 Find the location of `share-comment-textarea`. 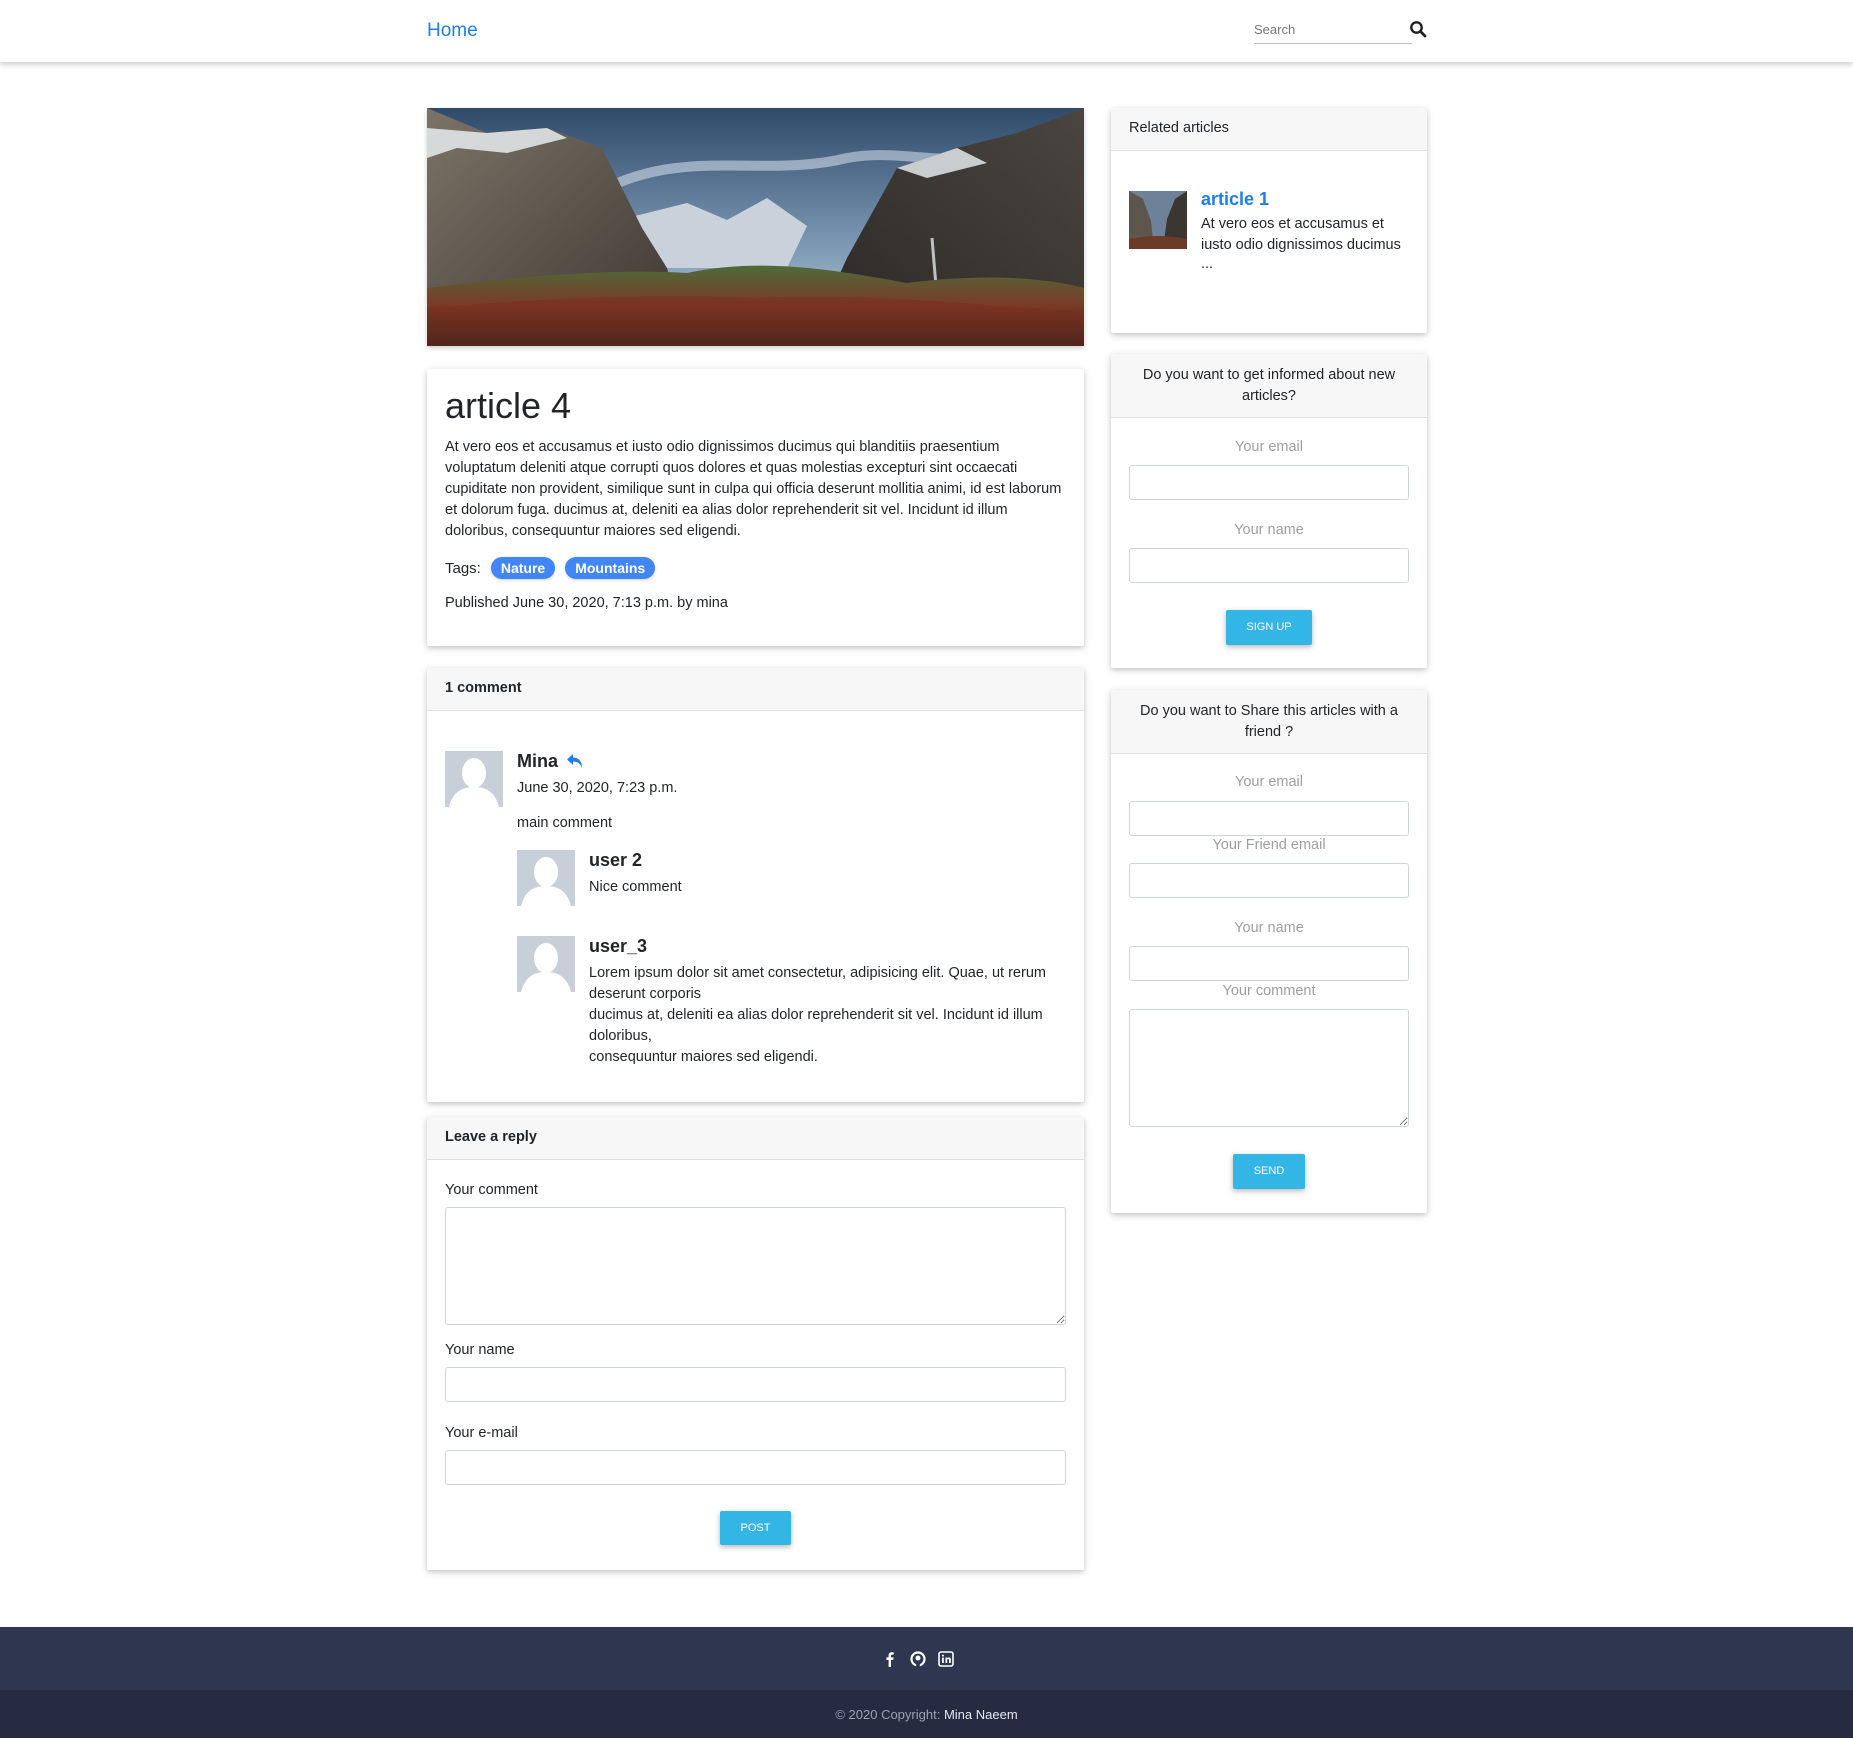

share-comment-textarea is located at coordinates (1269, 1068).